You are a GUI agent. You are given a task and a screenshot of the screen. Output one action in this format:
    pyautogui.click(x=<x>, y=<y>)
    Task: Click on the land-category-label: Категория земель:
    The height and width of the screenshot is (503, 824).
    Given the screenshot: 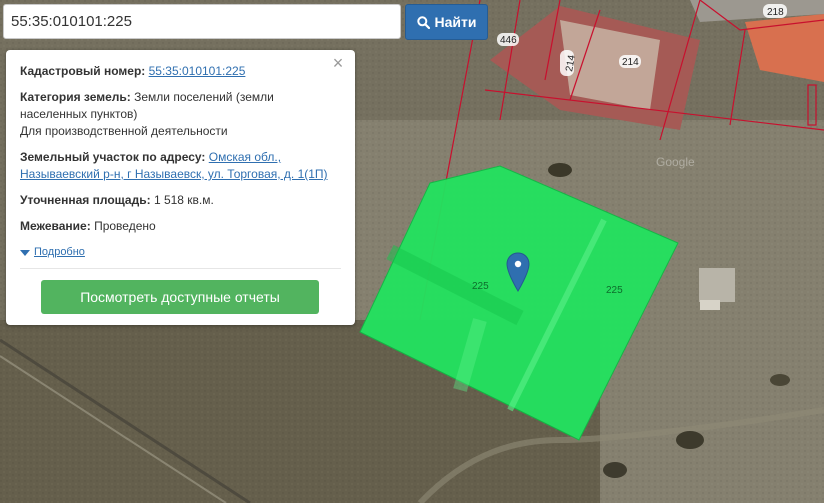 What is the action you would take?
    pyautogui.click(x=75, y=97)
    